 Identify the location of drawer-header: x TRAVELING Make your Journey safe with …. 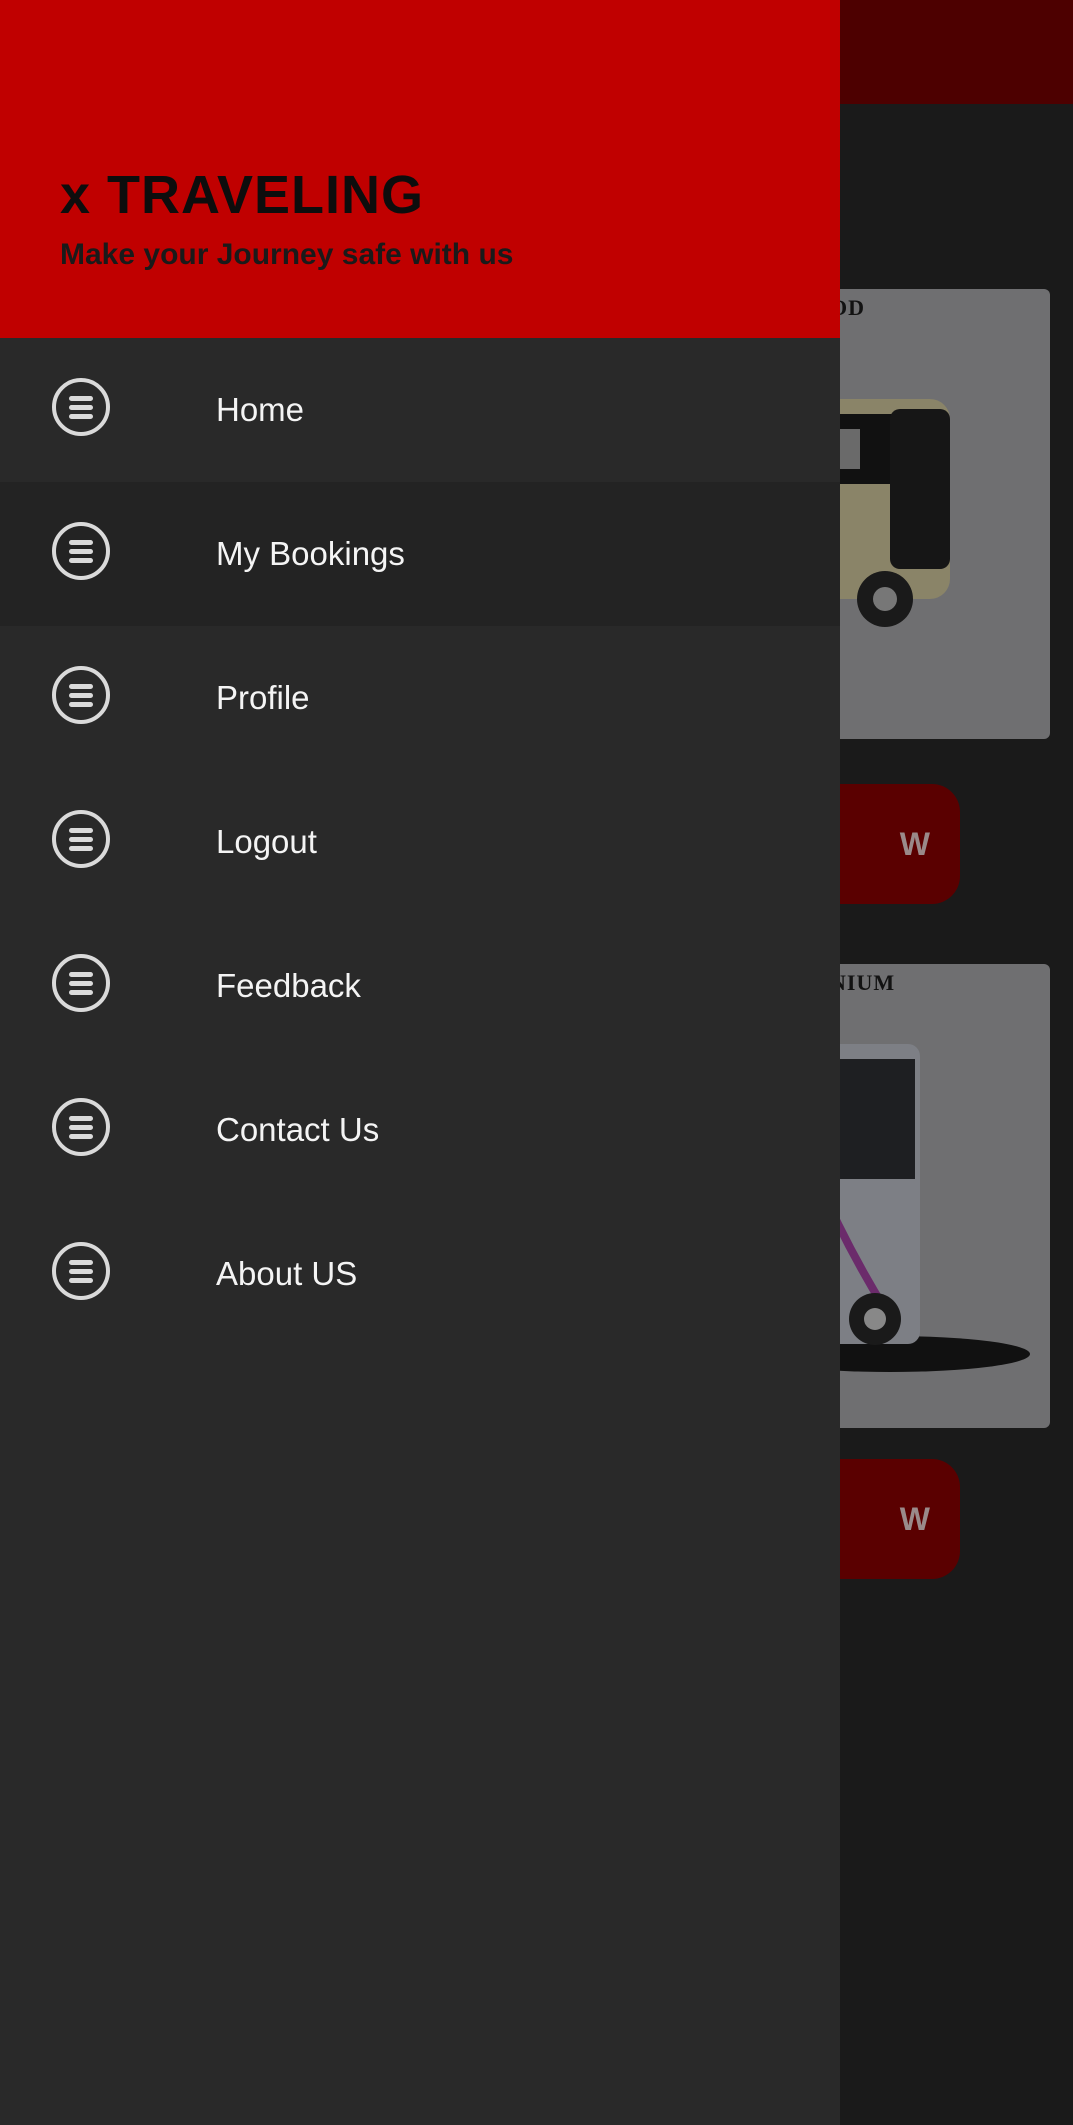
(420, 169).